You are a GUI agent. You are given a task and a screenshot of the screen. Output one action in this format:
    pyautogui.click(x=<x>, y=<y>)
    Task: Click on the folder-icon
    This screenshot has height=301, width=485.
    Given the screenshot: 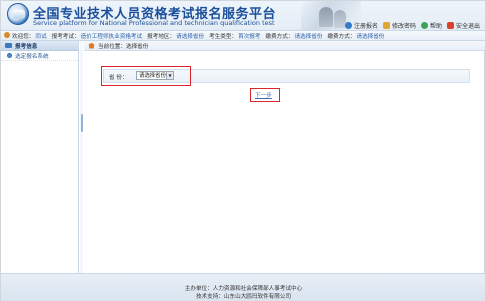 What is the action you would take?
    pyautogui.click(x=8, y=45)
    